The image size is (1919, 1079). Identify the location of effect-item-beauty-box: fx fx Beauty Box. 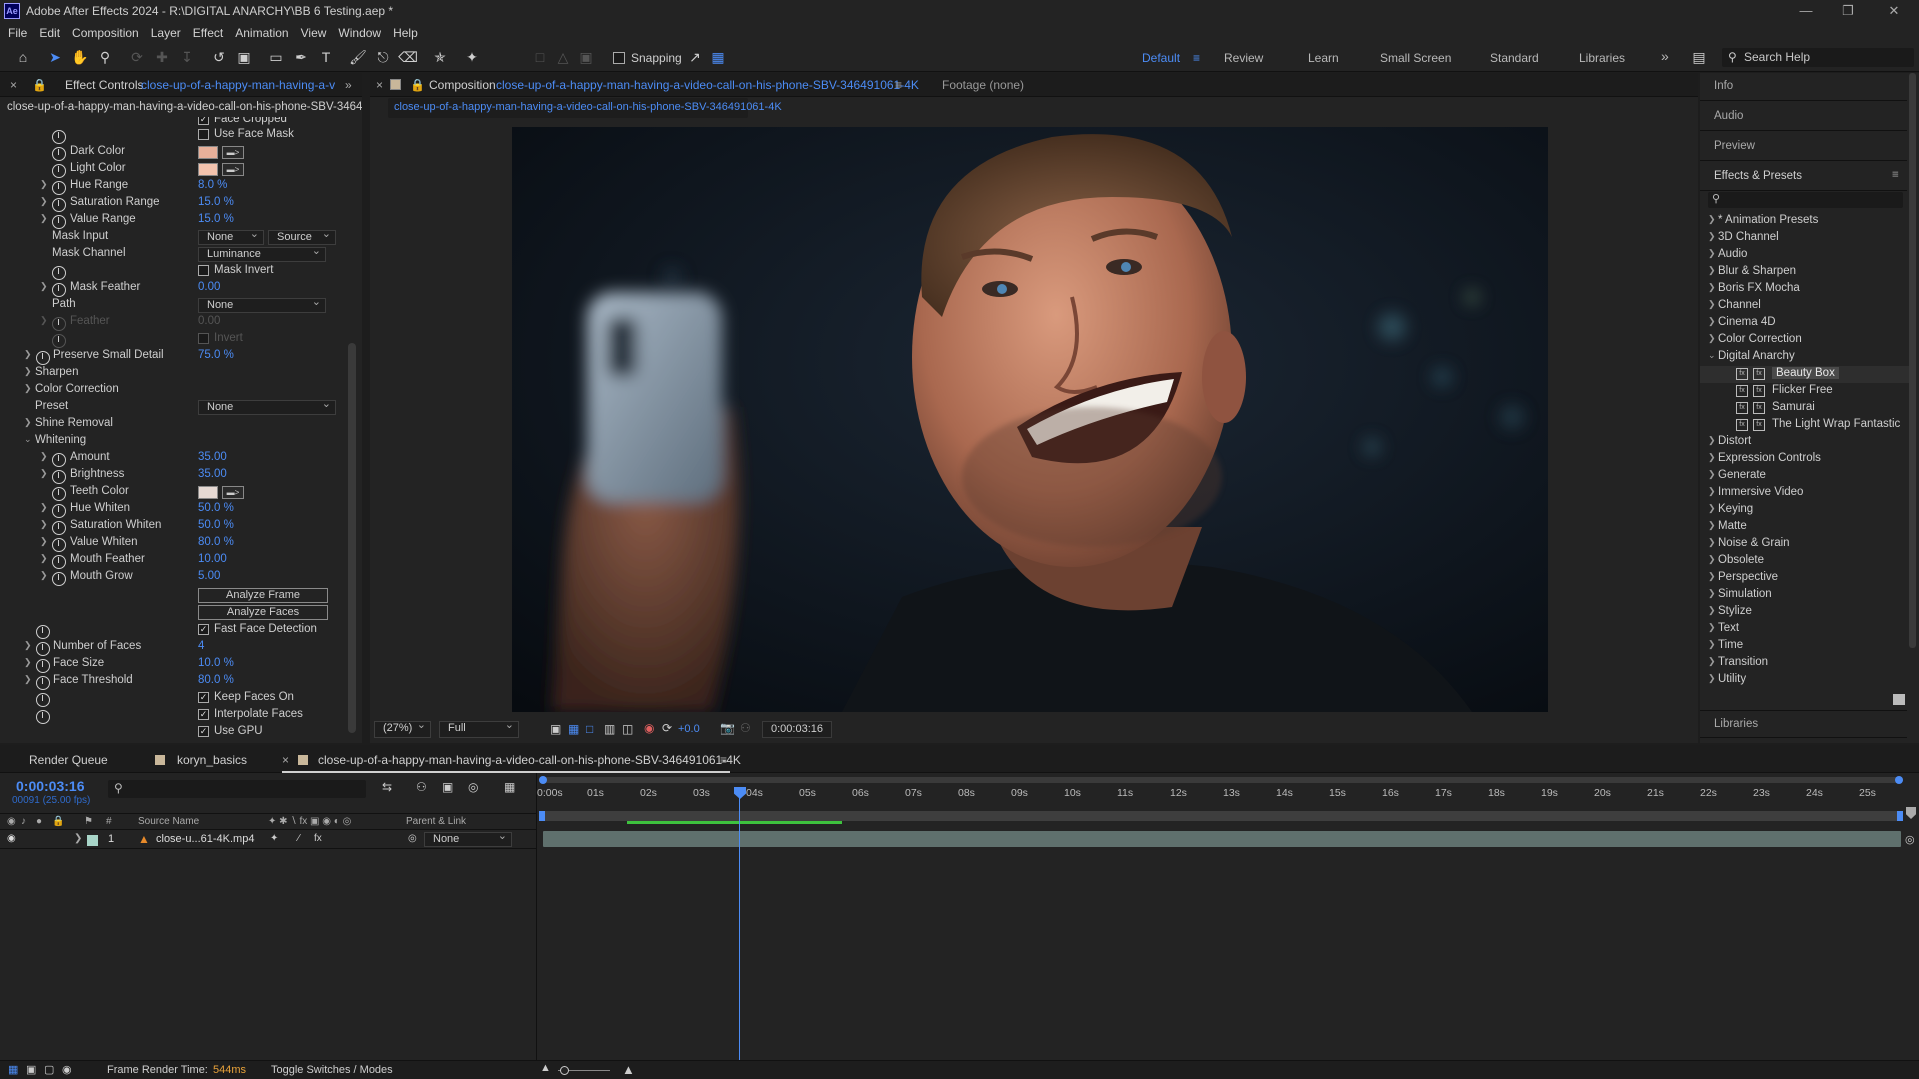
(1805, 374).